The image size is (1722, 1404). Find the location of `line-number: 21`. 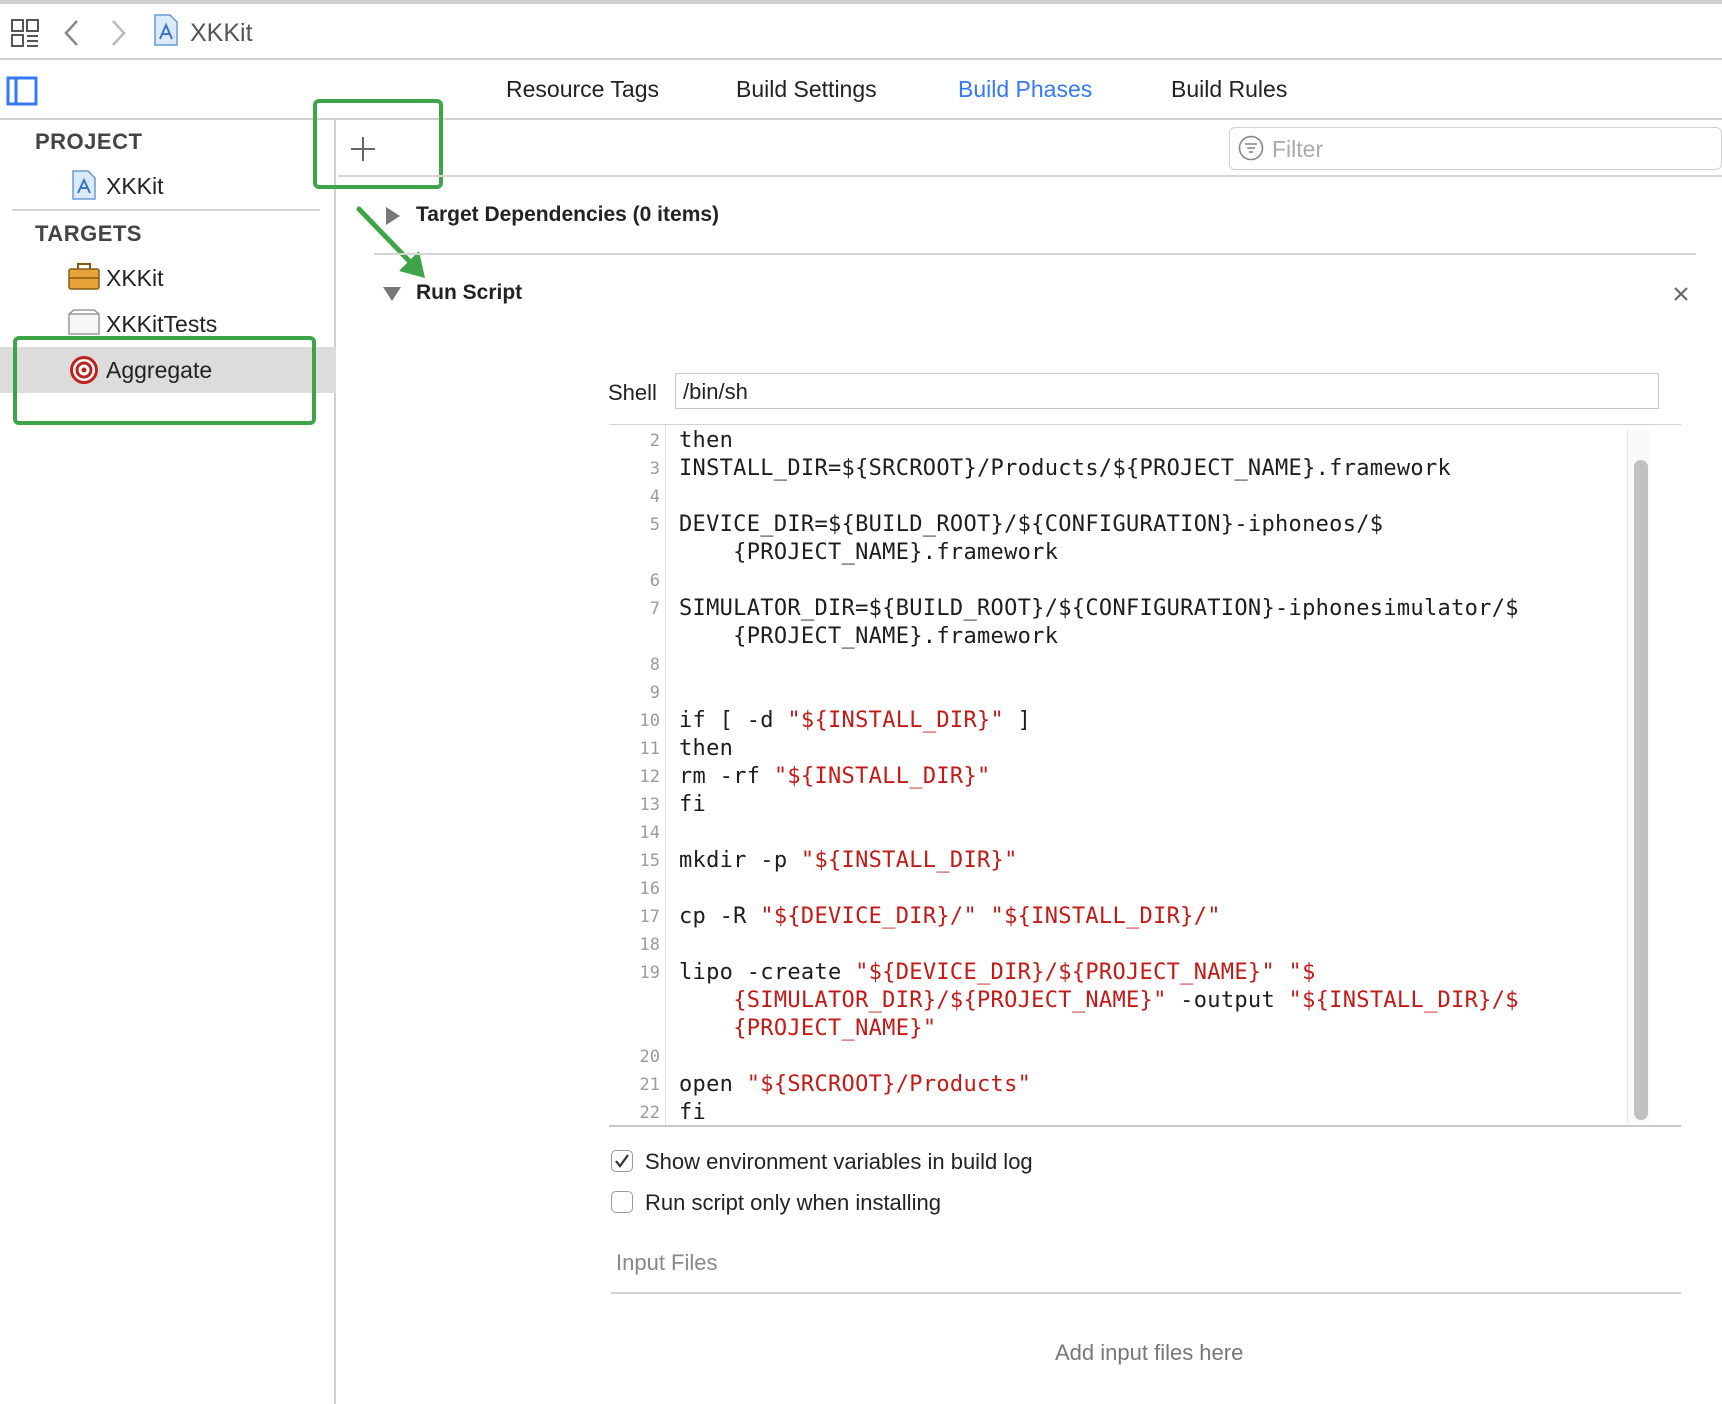

line-number: 21 is located at coordinates (649, 1085).